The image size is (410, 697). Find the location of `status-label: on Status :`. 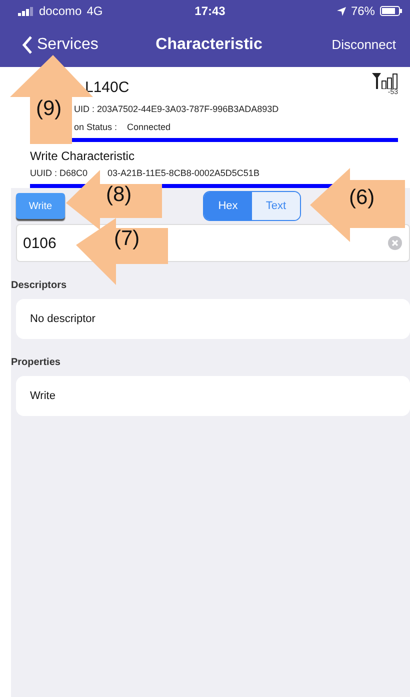

status-label: on Status : is located at coordinates (96, 127).